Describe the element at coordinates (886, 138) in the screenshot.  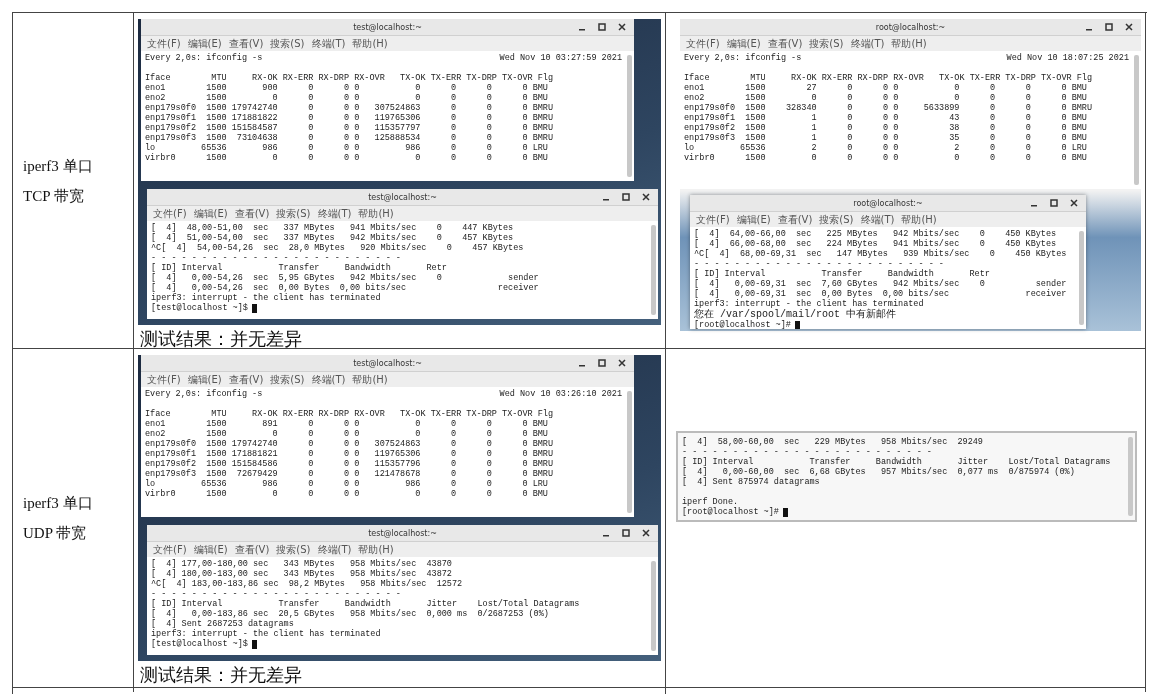
I see `terminal-line: enp179s0f3 1500 1 0 0 0 35 0 0 0 BMU` at that location.